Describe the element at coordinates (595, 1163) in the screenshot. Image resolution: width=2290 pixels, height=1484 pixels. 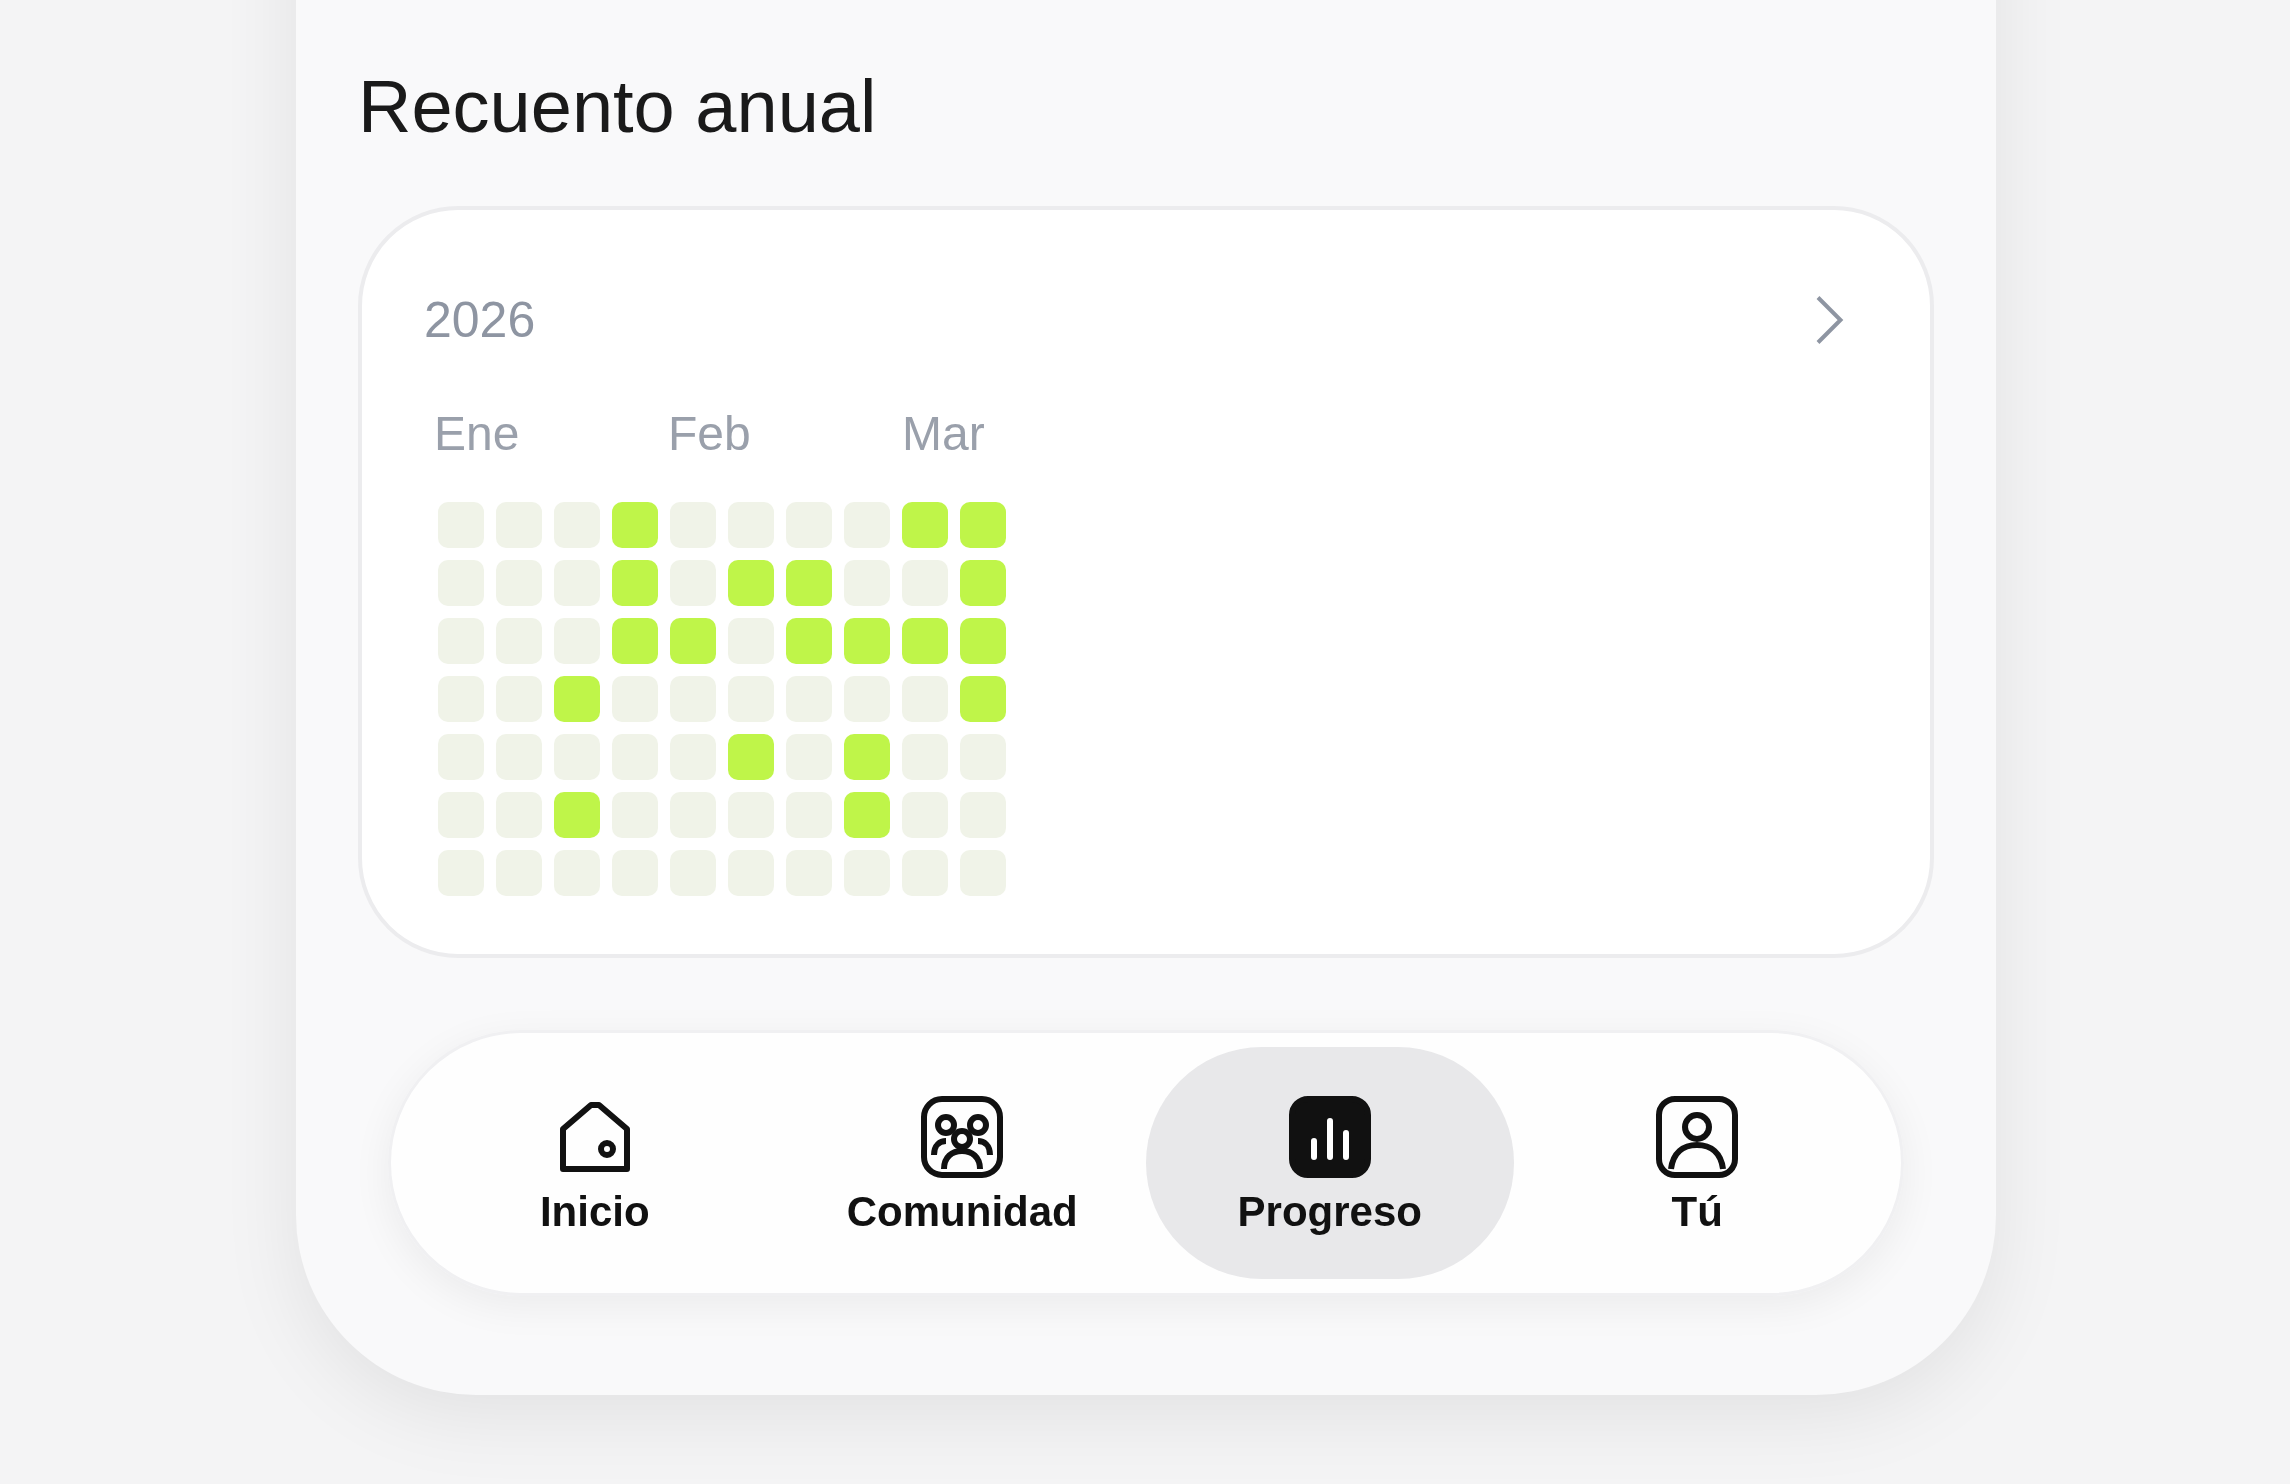
I see `nav-tab: Inicio` at that location.